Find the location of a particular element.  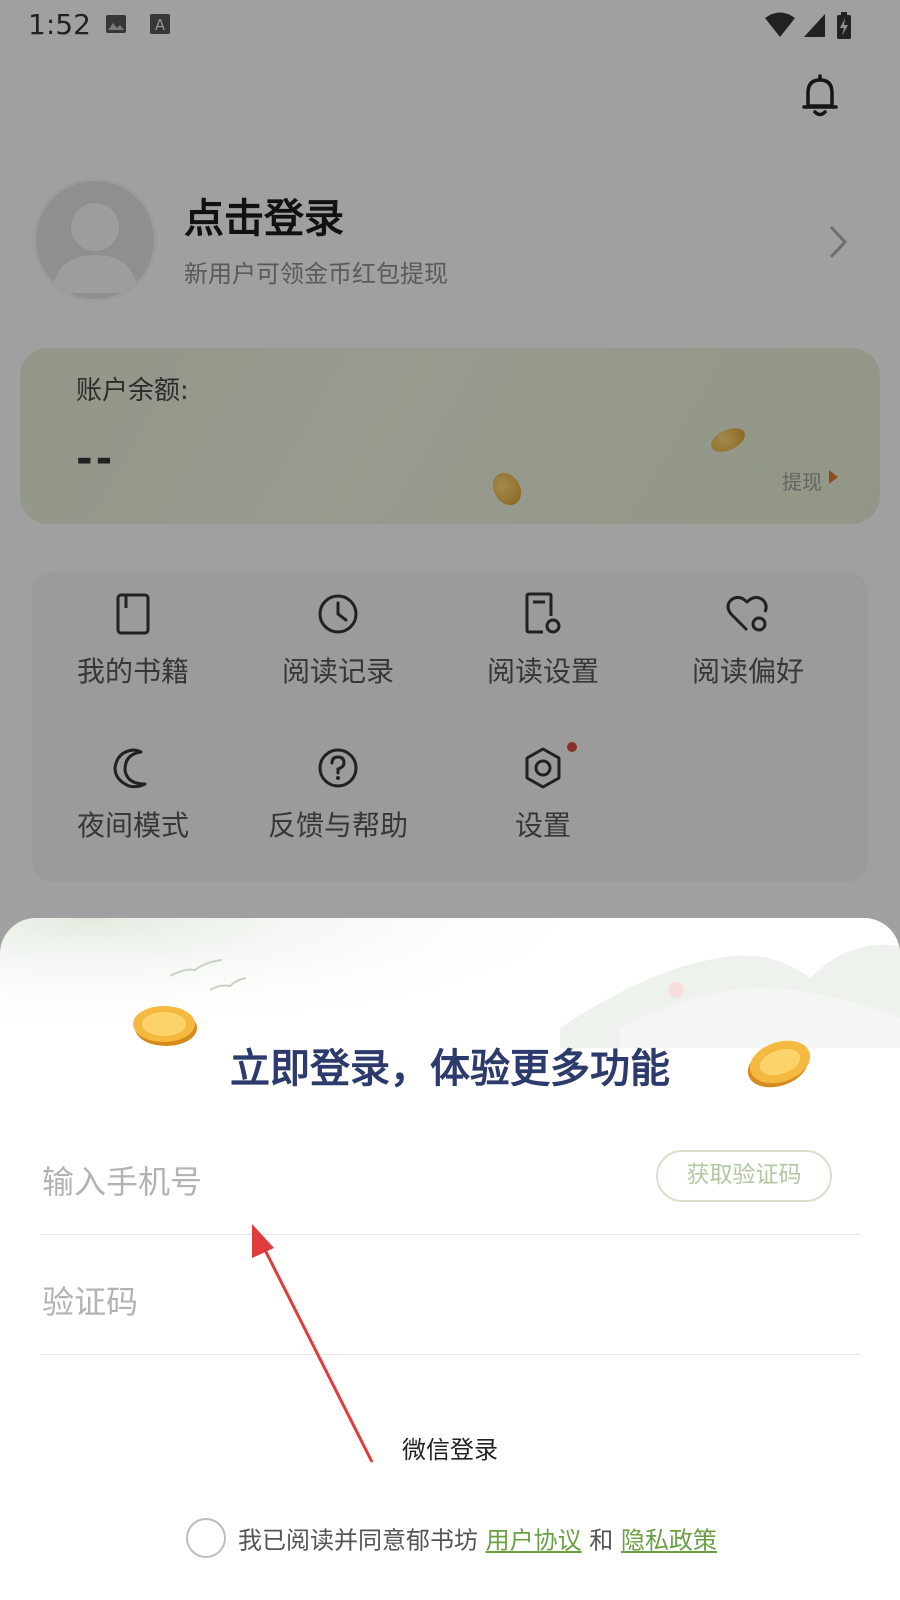

agreement-and-text: 和 is located at coordinates (601, 1540).